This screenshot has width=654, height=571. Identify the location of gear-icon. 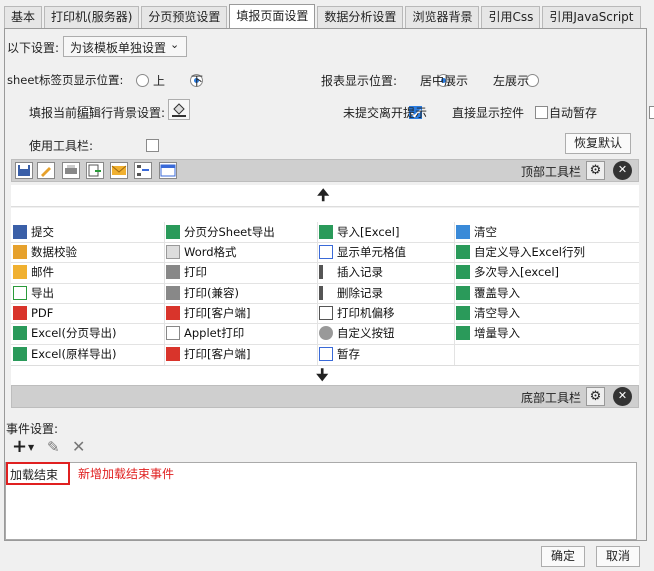
(326, 333).